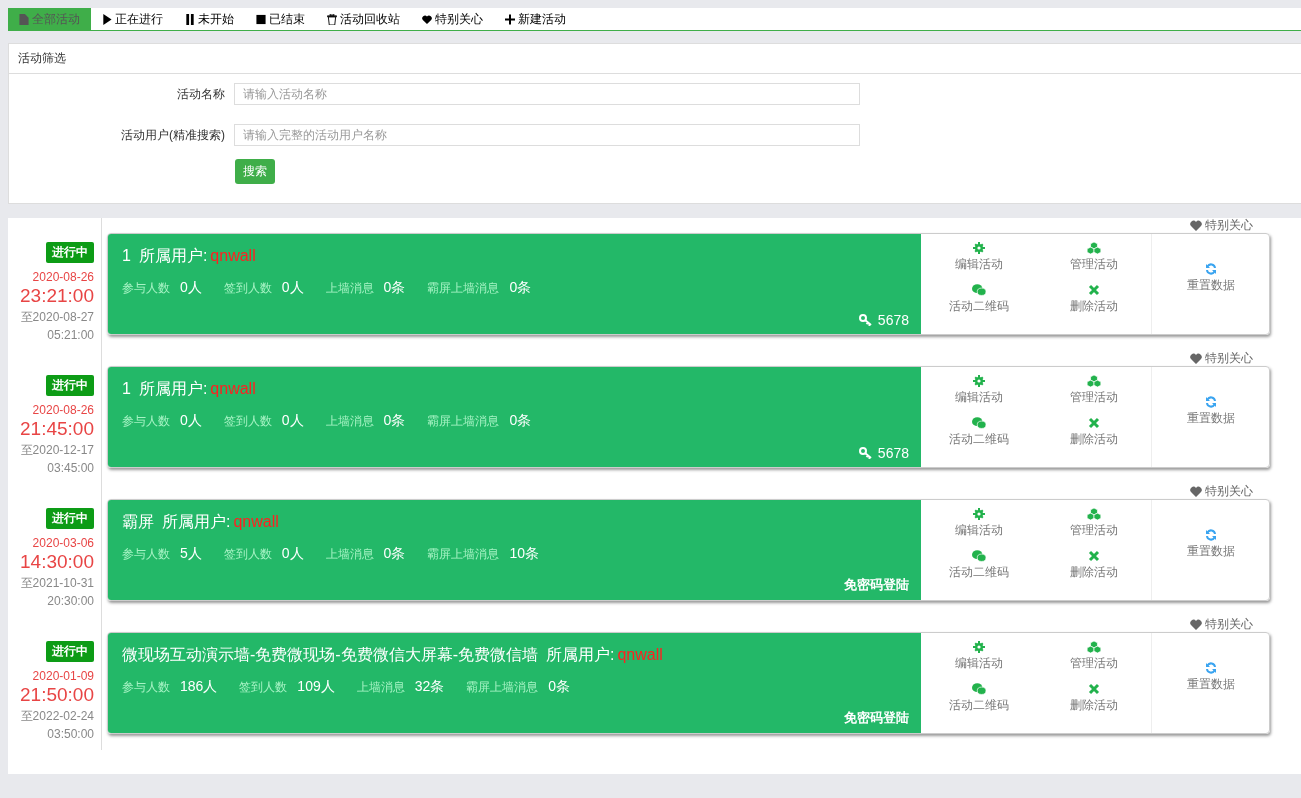 Image resolution: width=1301 pixels, height=798 pixels. What do you see at coordinates (70, 335) in the screenshot?
I see `end-time: 05:21:00` at bounding box center [70, 335].